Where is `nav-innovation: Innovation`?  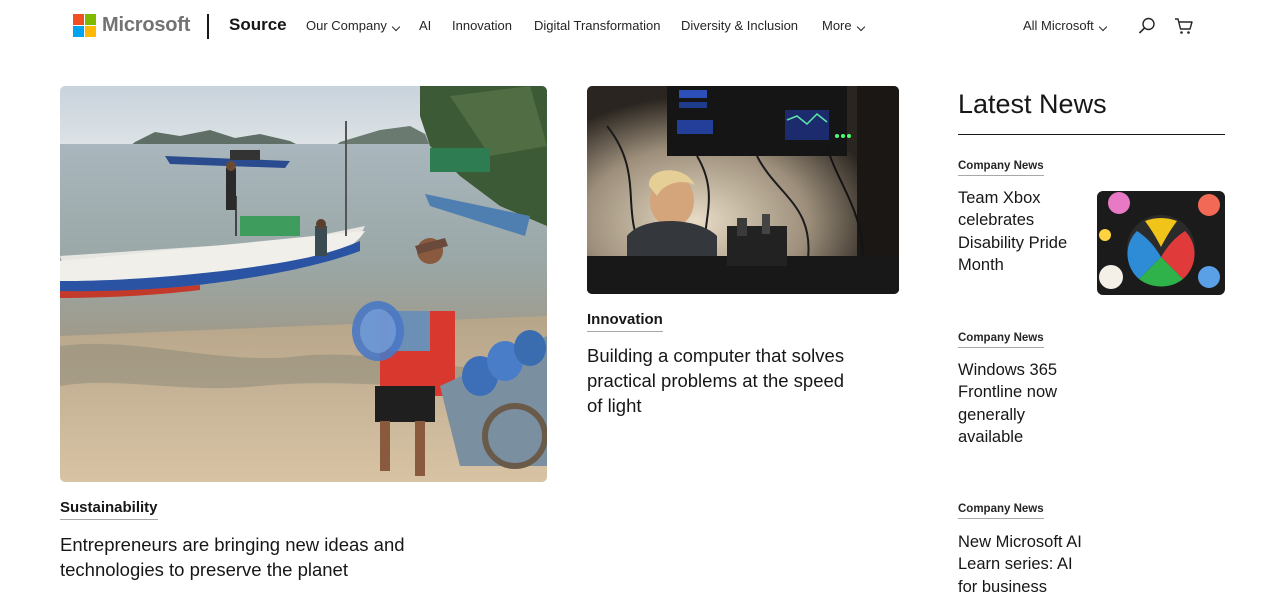
nav-innovation: Innovation is located at coordinates (482, 25).